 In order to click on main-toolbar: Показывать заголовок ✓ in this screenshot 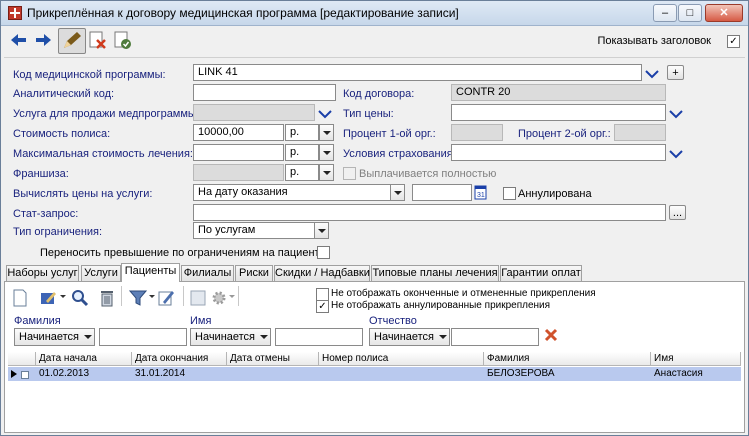, I will do `click(374, 41)`.